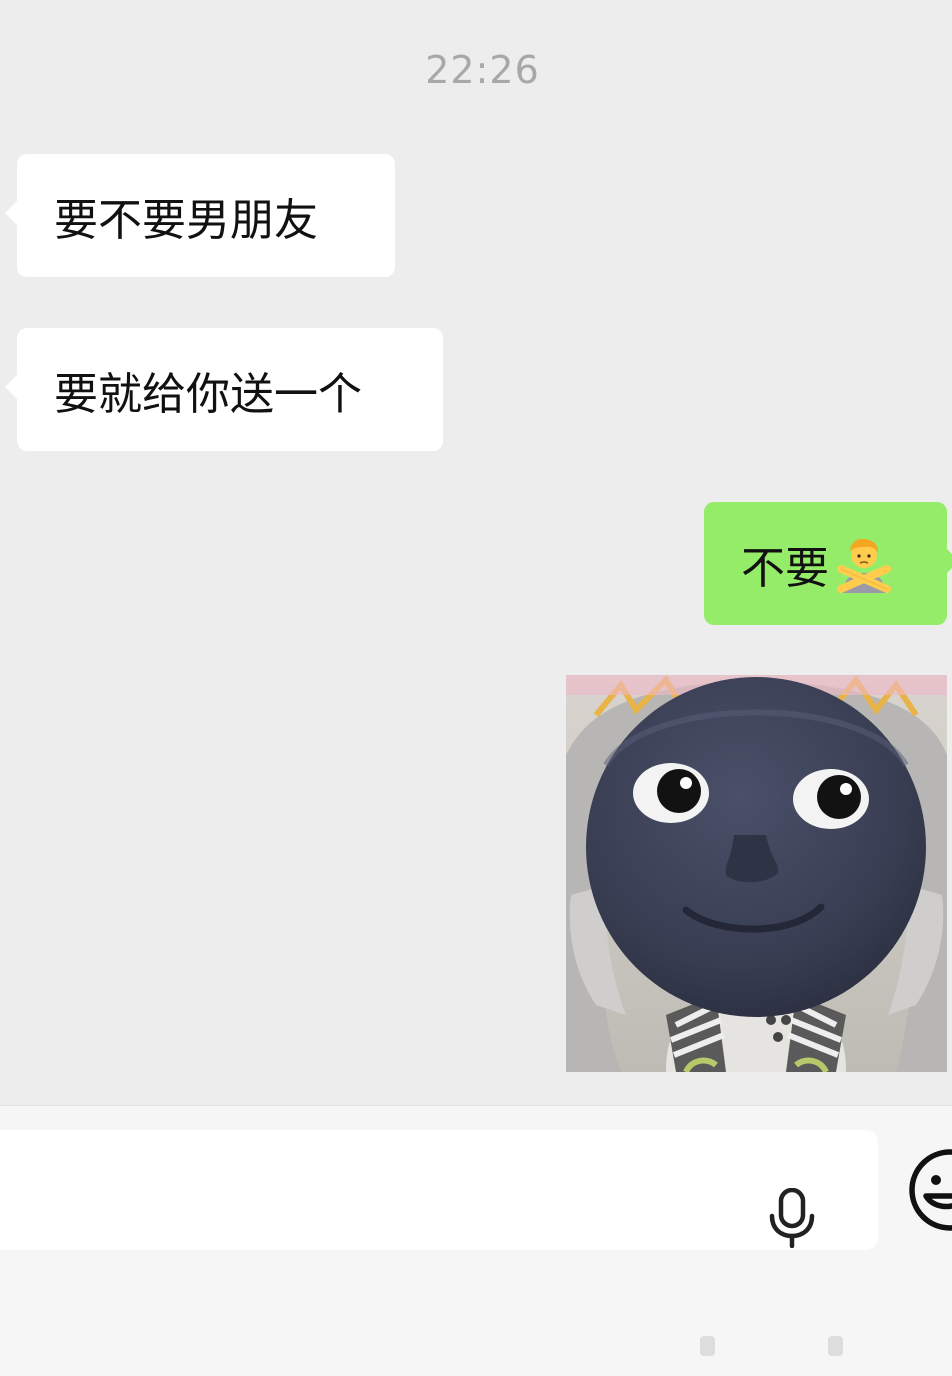  I want to click on home-indicator-bar, so click(771, 1346).